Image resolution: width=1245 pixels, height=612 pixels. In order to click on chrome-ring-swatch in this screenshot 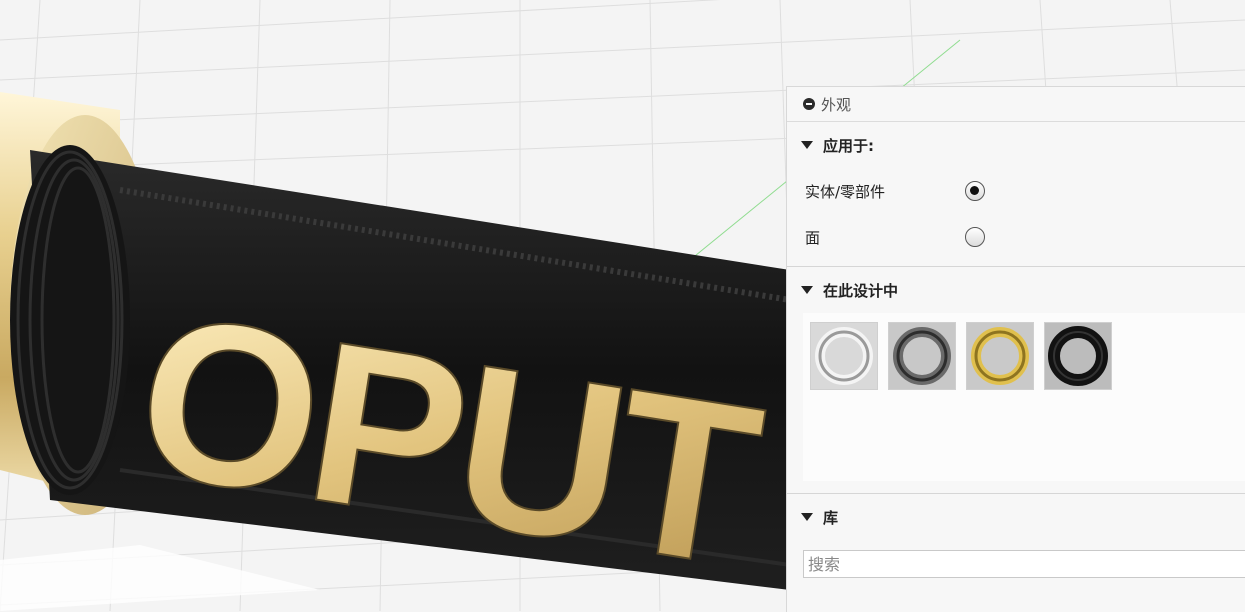, I will do `click(844, 356)`.